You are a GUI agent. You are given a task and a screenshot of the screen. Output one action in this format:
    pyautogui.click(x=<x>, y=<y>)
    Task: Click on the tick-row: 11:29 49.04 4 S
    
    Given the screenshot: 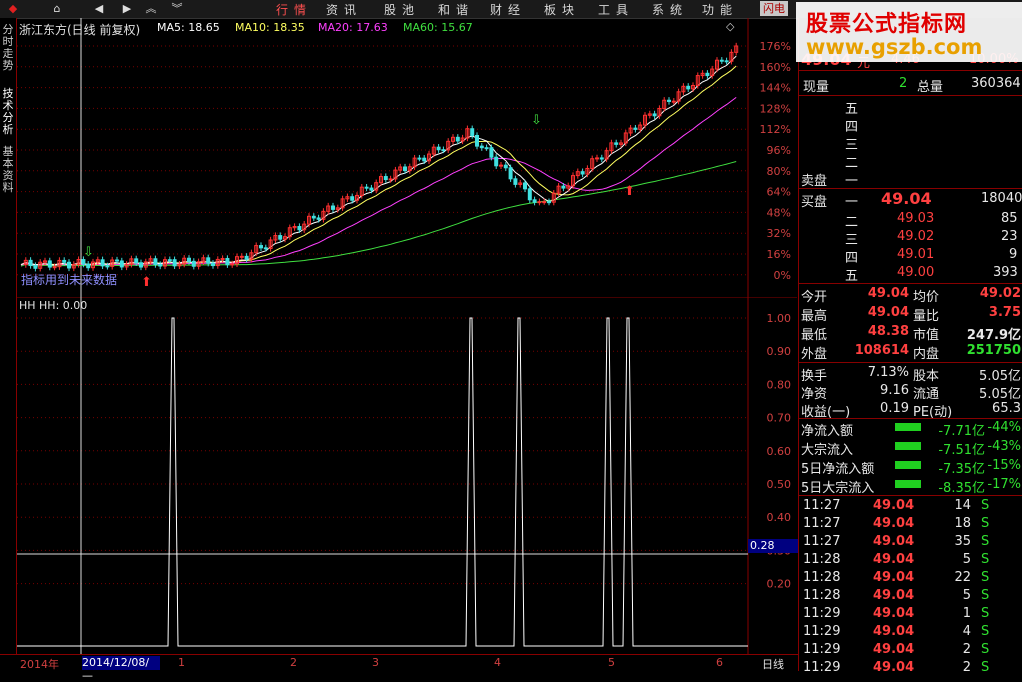 What is the action you would take?
    pyautogui.click(x=910, y=633)
    